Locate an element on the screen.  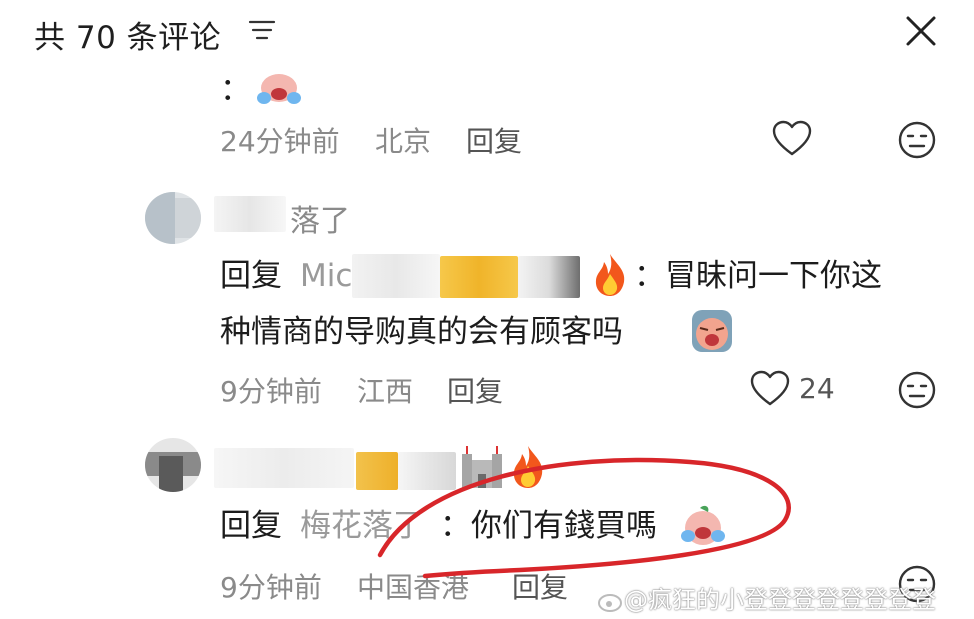
watermark-text: @疯狂的小登登登登登登登登 is located at coordinates (767, 597).